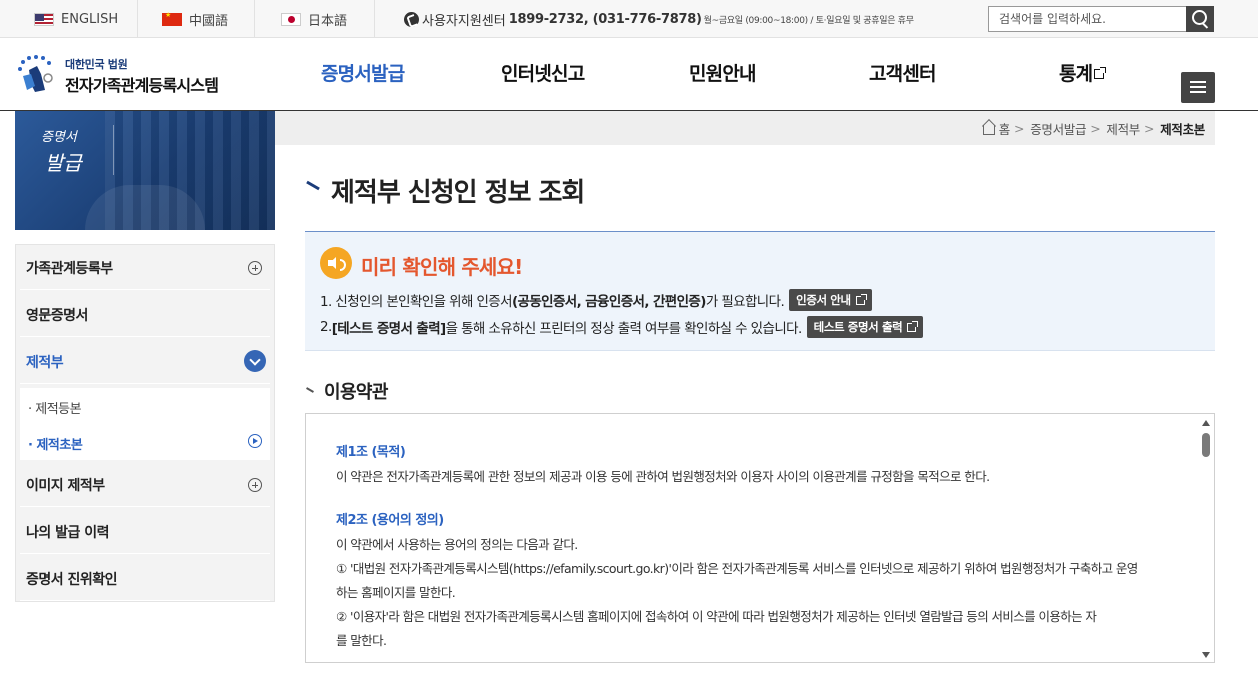 This screenshot has width=1258, height=681. What do you see at coordinates (363, 74) in the screenshot?
I see `nav-certificate-issue: 증명서발급` at bounding box center [363, 74].